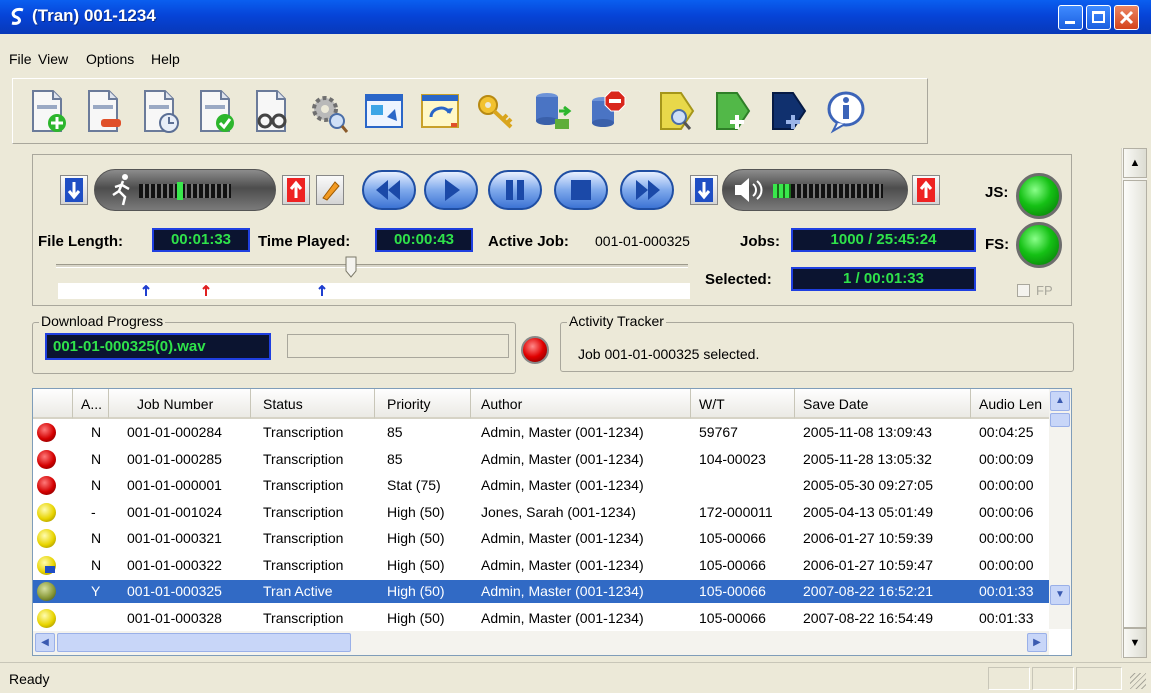 The width and height of the screenshot is (1151, 693). I want to click on close-button, so click(1126, 17).